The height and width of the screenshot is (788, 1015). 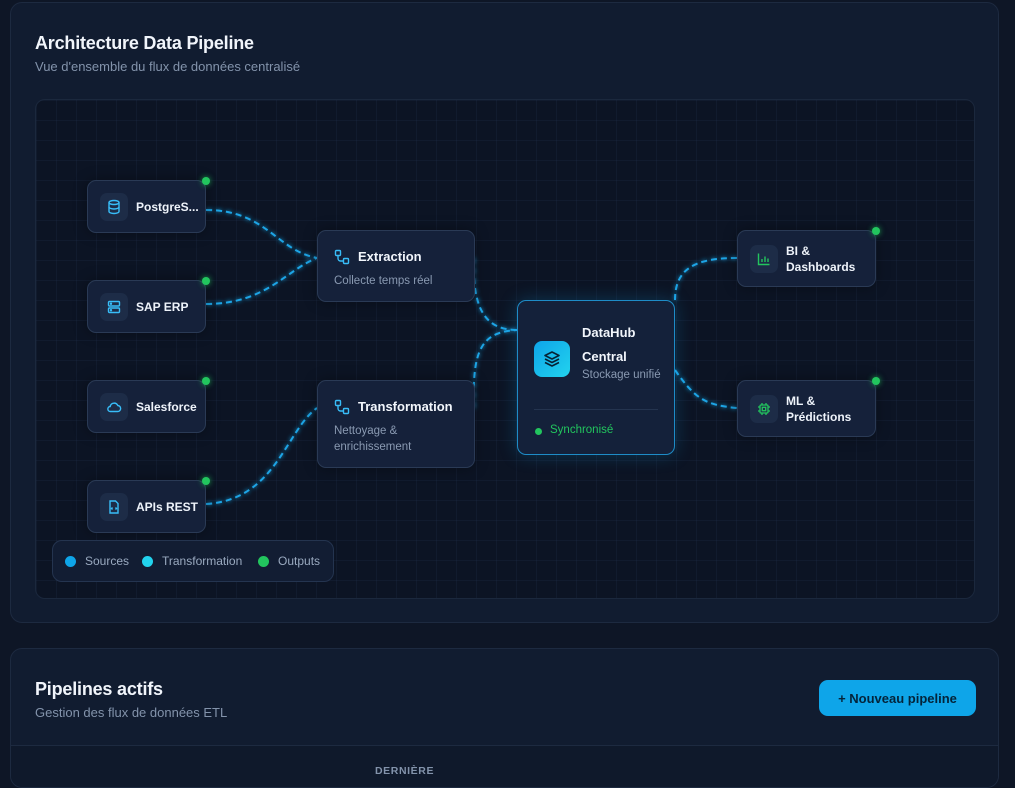 What do you see at coordinates (261, 281) in the screenshot?
I see `link-sap-extraction` at bounding box center [261, 281].